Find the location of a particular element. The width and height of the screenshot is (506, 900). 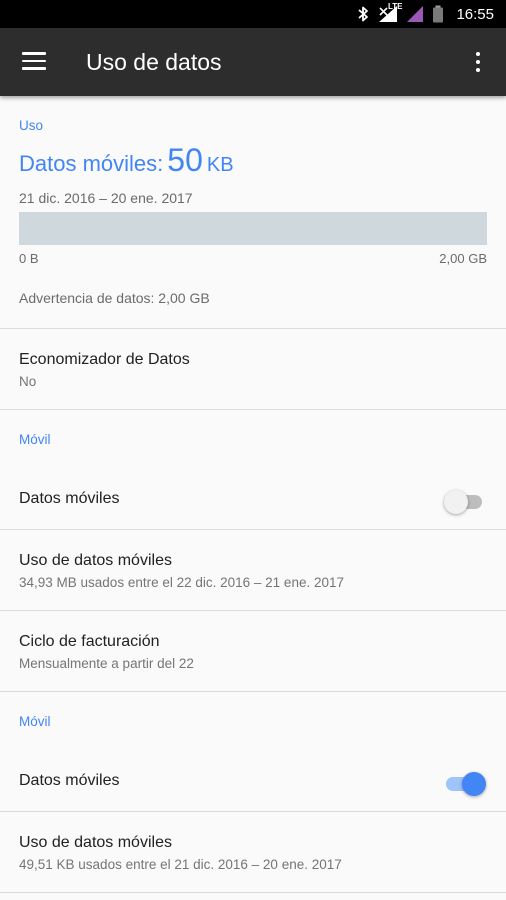

usage-headline: Datos móviles: 50 KB is located at coordinates (126, 160).